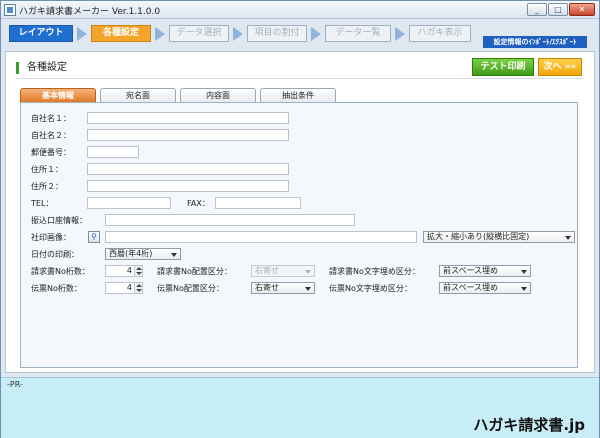 The width and height of the screenshot is (600, 438). What do you see at coordinates (267, 287) in the screenshot?
I see `slip-align-value: 右寄せ` at bounding box center [267, 287].